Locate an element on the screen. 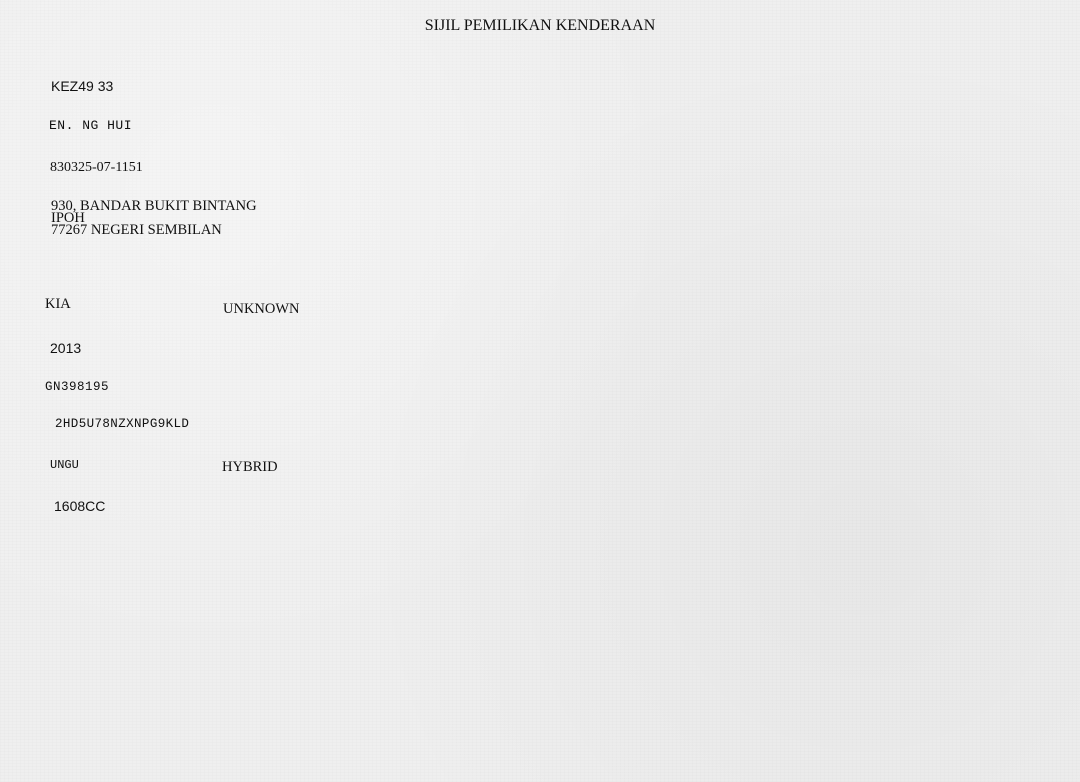 The height and width of the screenshot is (782, 1080). owner-name: EN. NG HUI is located at coordinates (91, 125).